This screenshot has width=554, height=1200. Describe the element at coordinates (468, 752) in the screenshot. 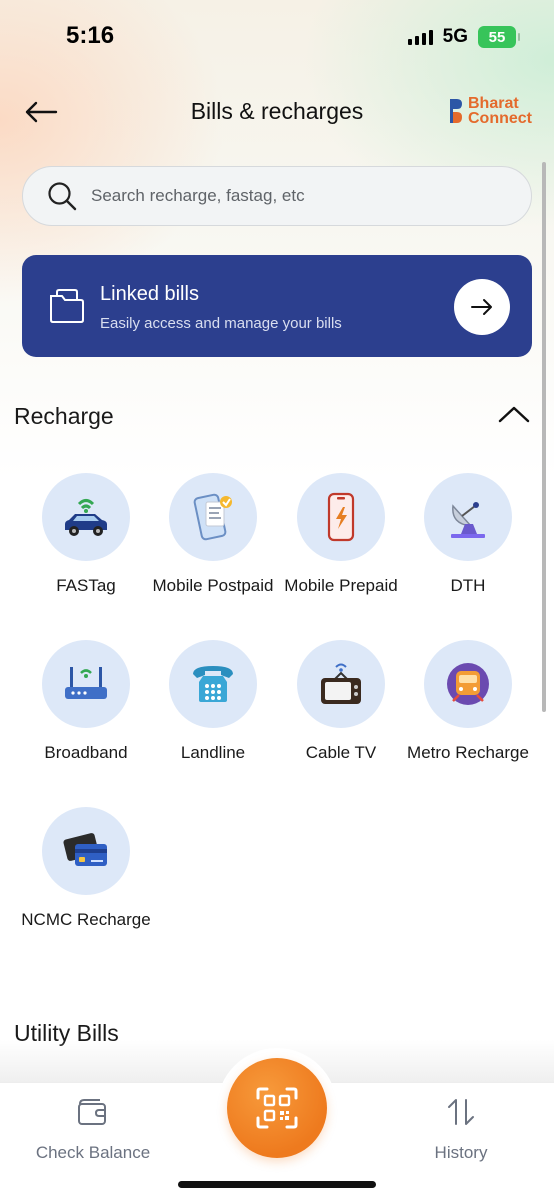

I see `tile-label: Metro Recharge` at that location.